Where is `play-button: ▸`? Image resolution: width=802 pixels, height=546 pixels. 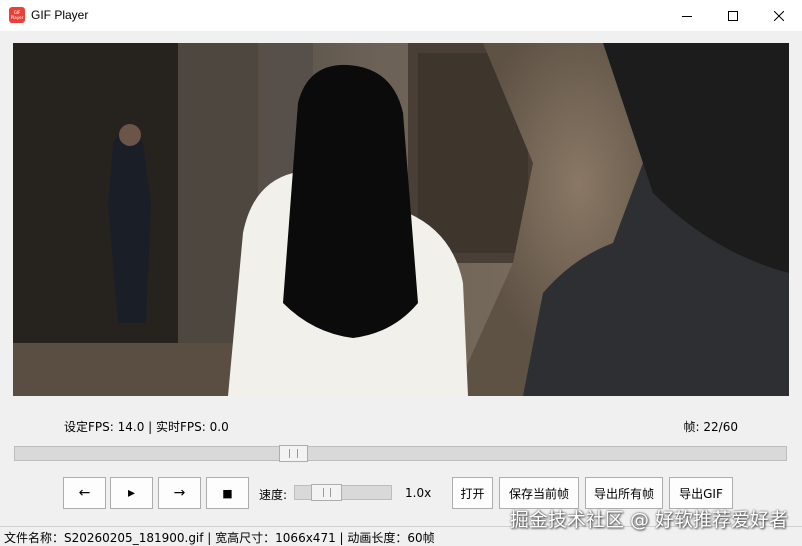
play-button: ▸ is located at coordinates (131, 493).